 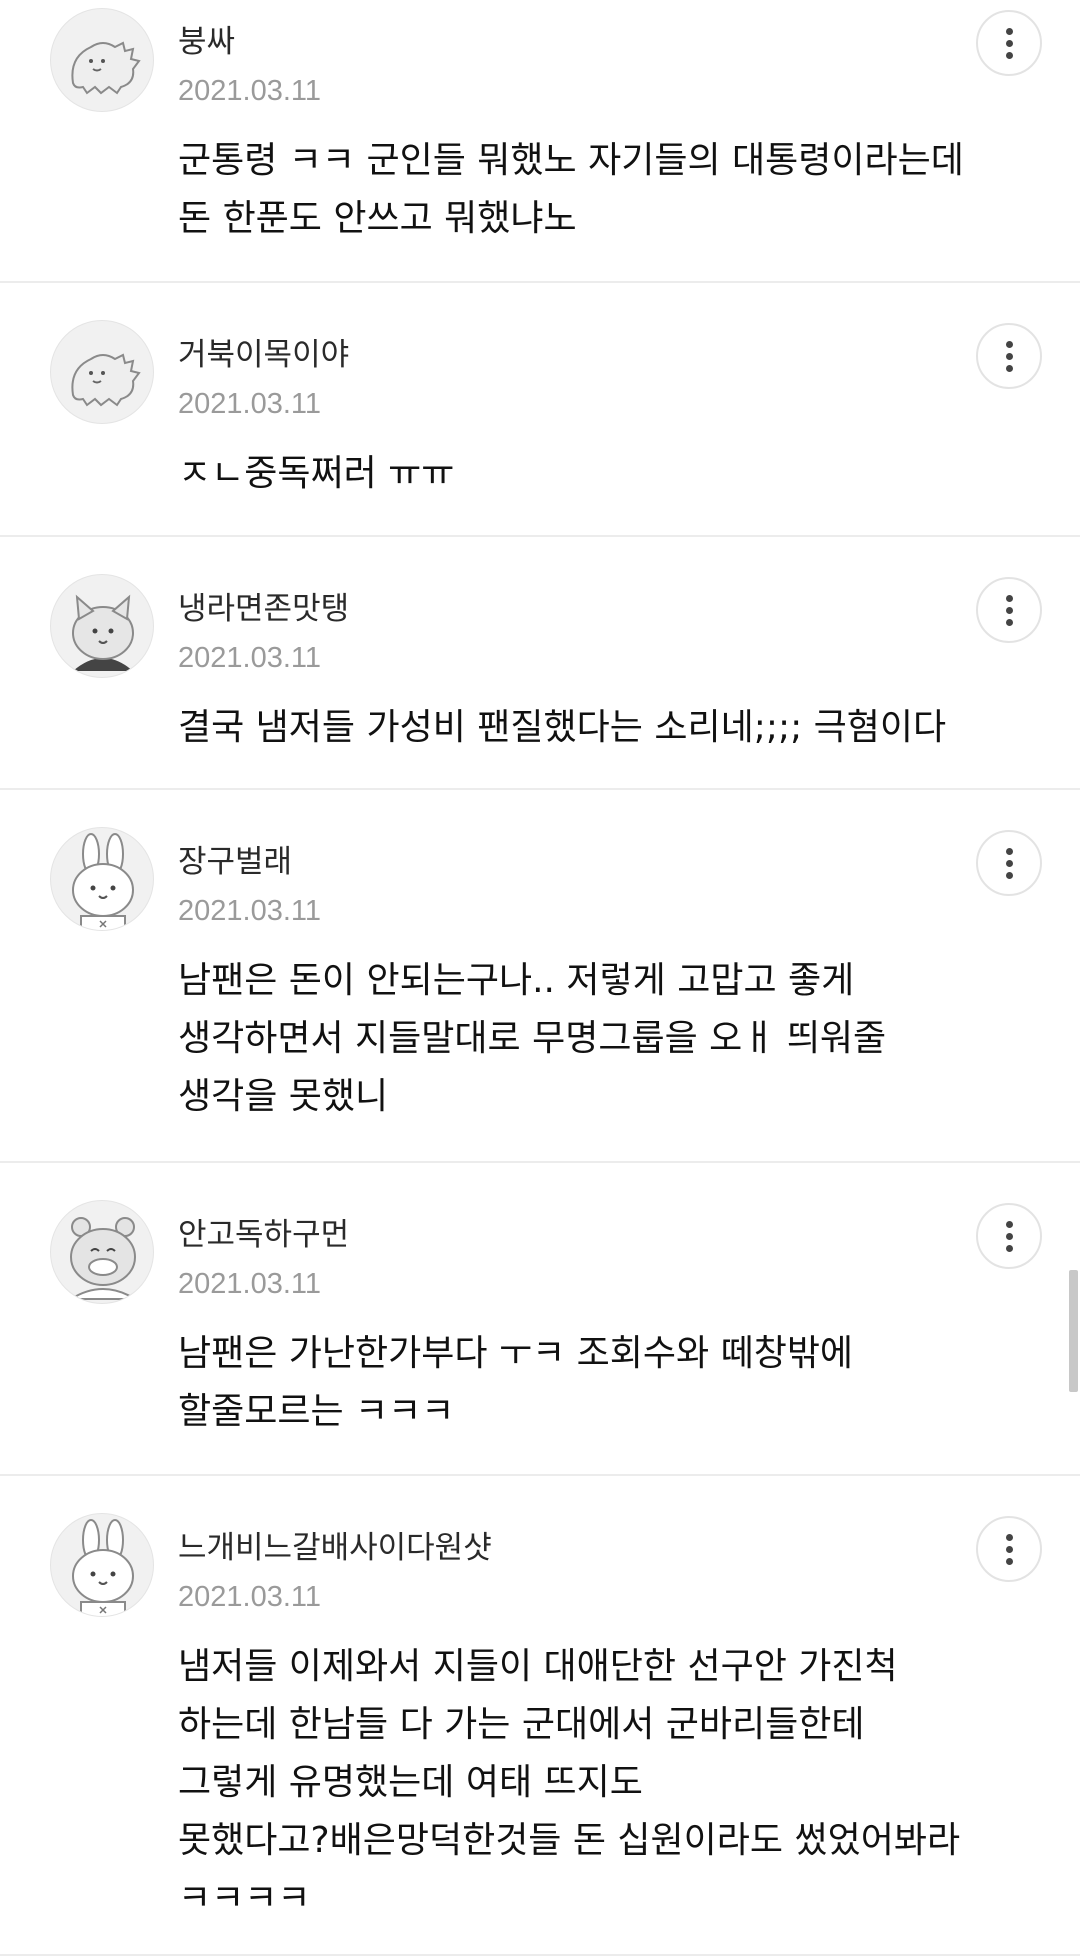 What do you see at coordinates (206, 42) in the screenshot?
I see `author-name: 붕싸` at bounding box center [206, 42].